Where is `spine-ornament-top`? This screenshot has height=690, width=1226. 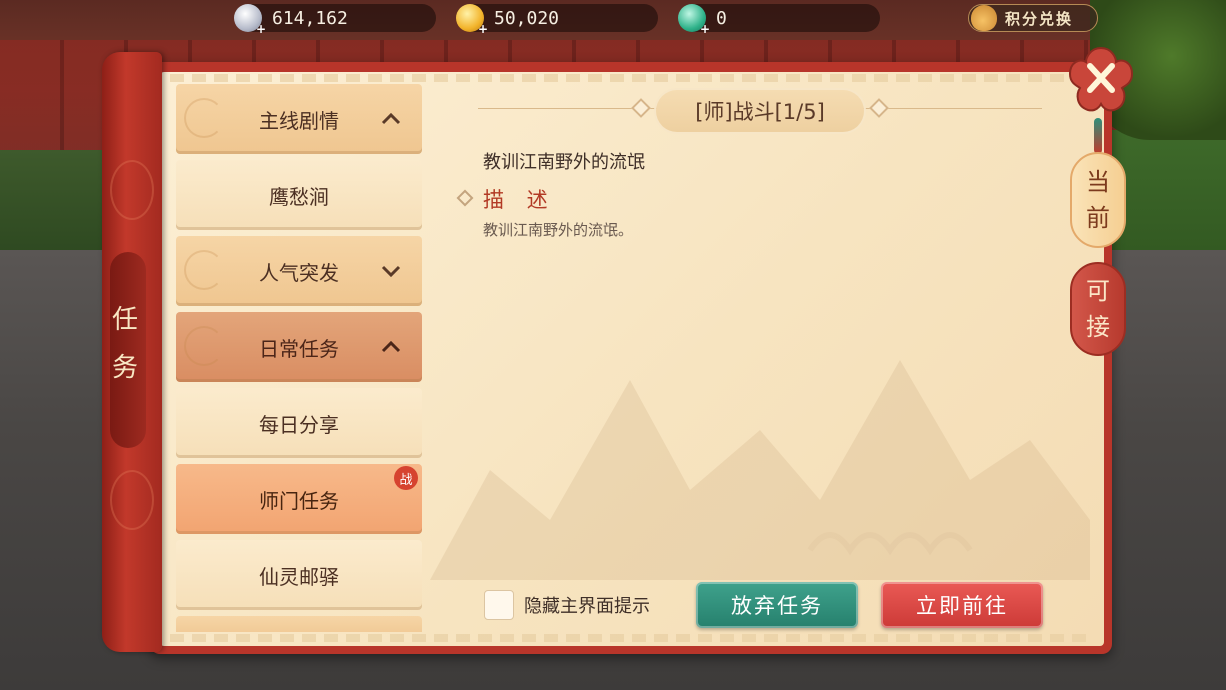
spine-ornament-top is located at coordinates (132, 190).